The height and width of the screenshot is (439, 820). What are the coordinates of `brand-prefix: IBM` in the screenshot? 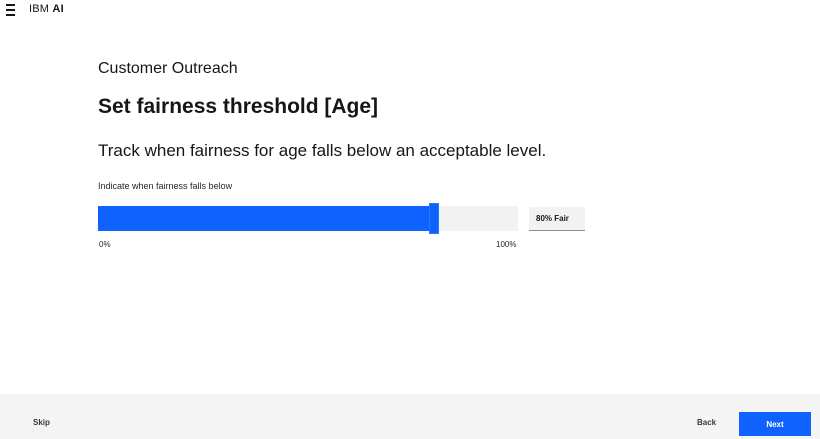 It's located at (39, 9).